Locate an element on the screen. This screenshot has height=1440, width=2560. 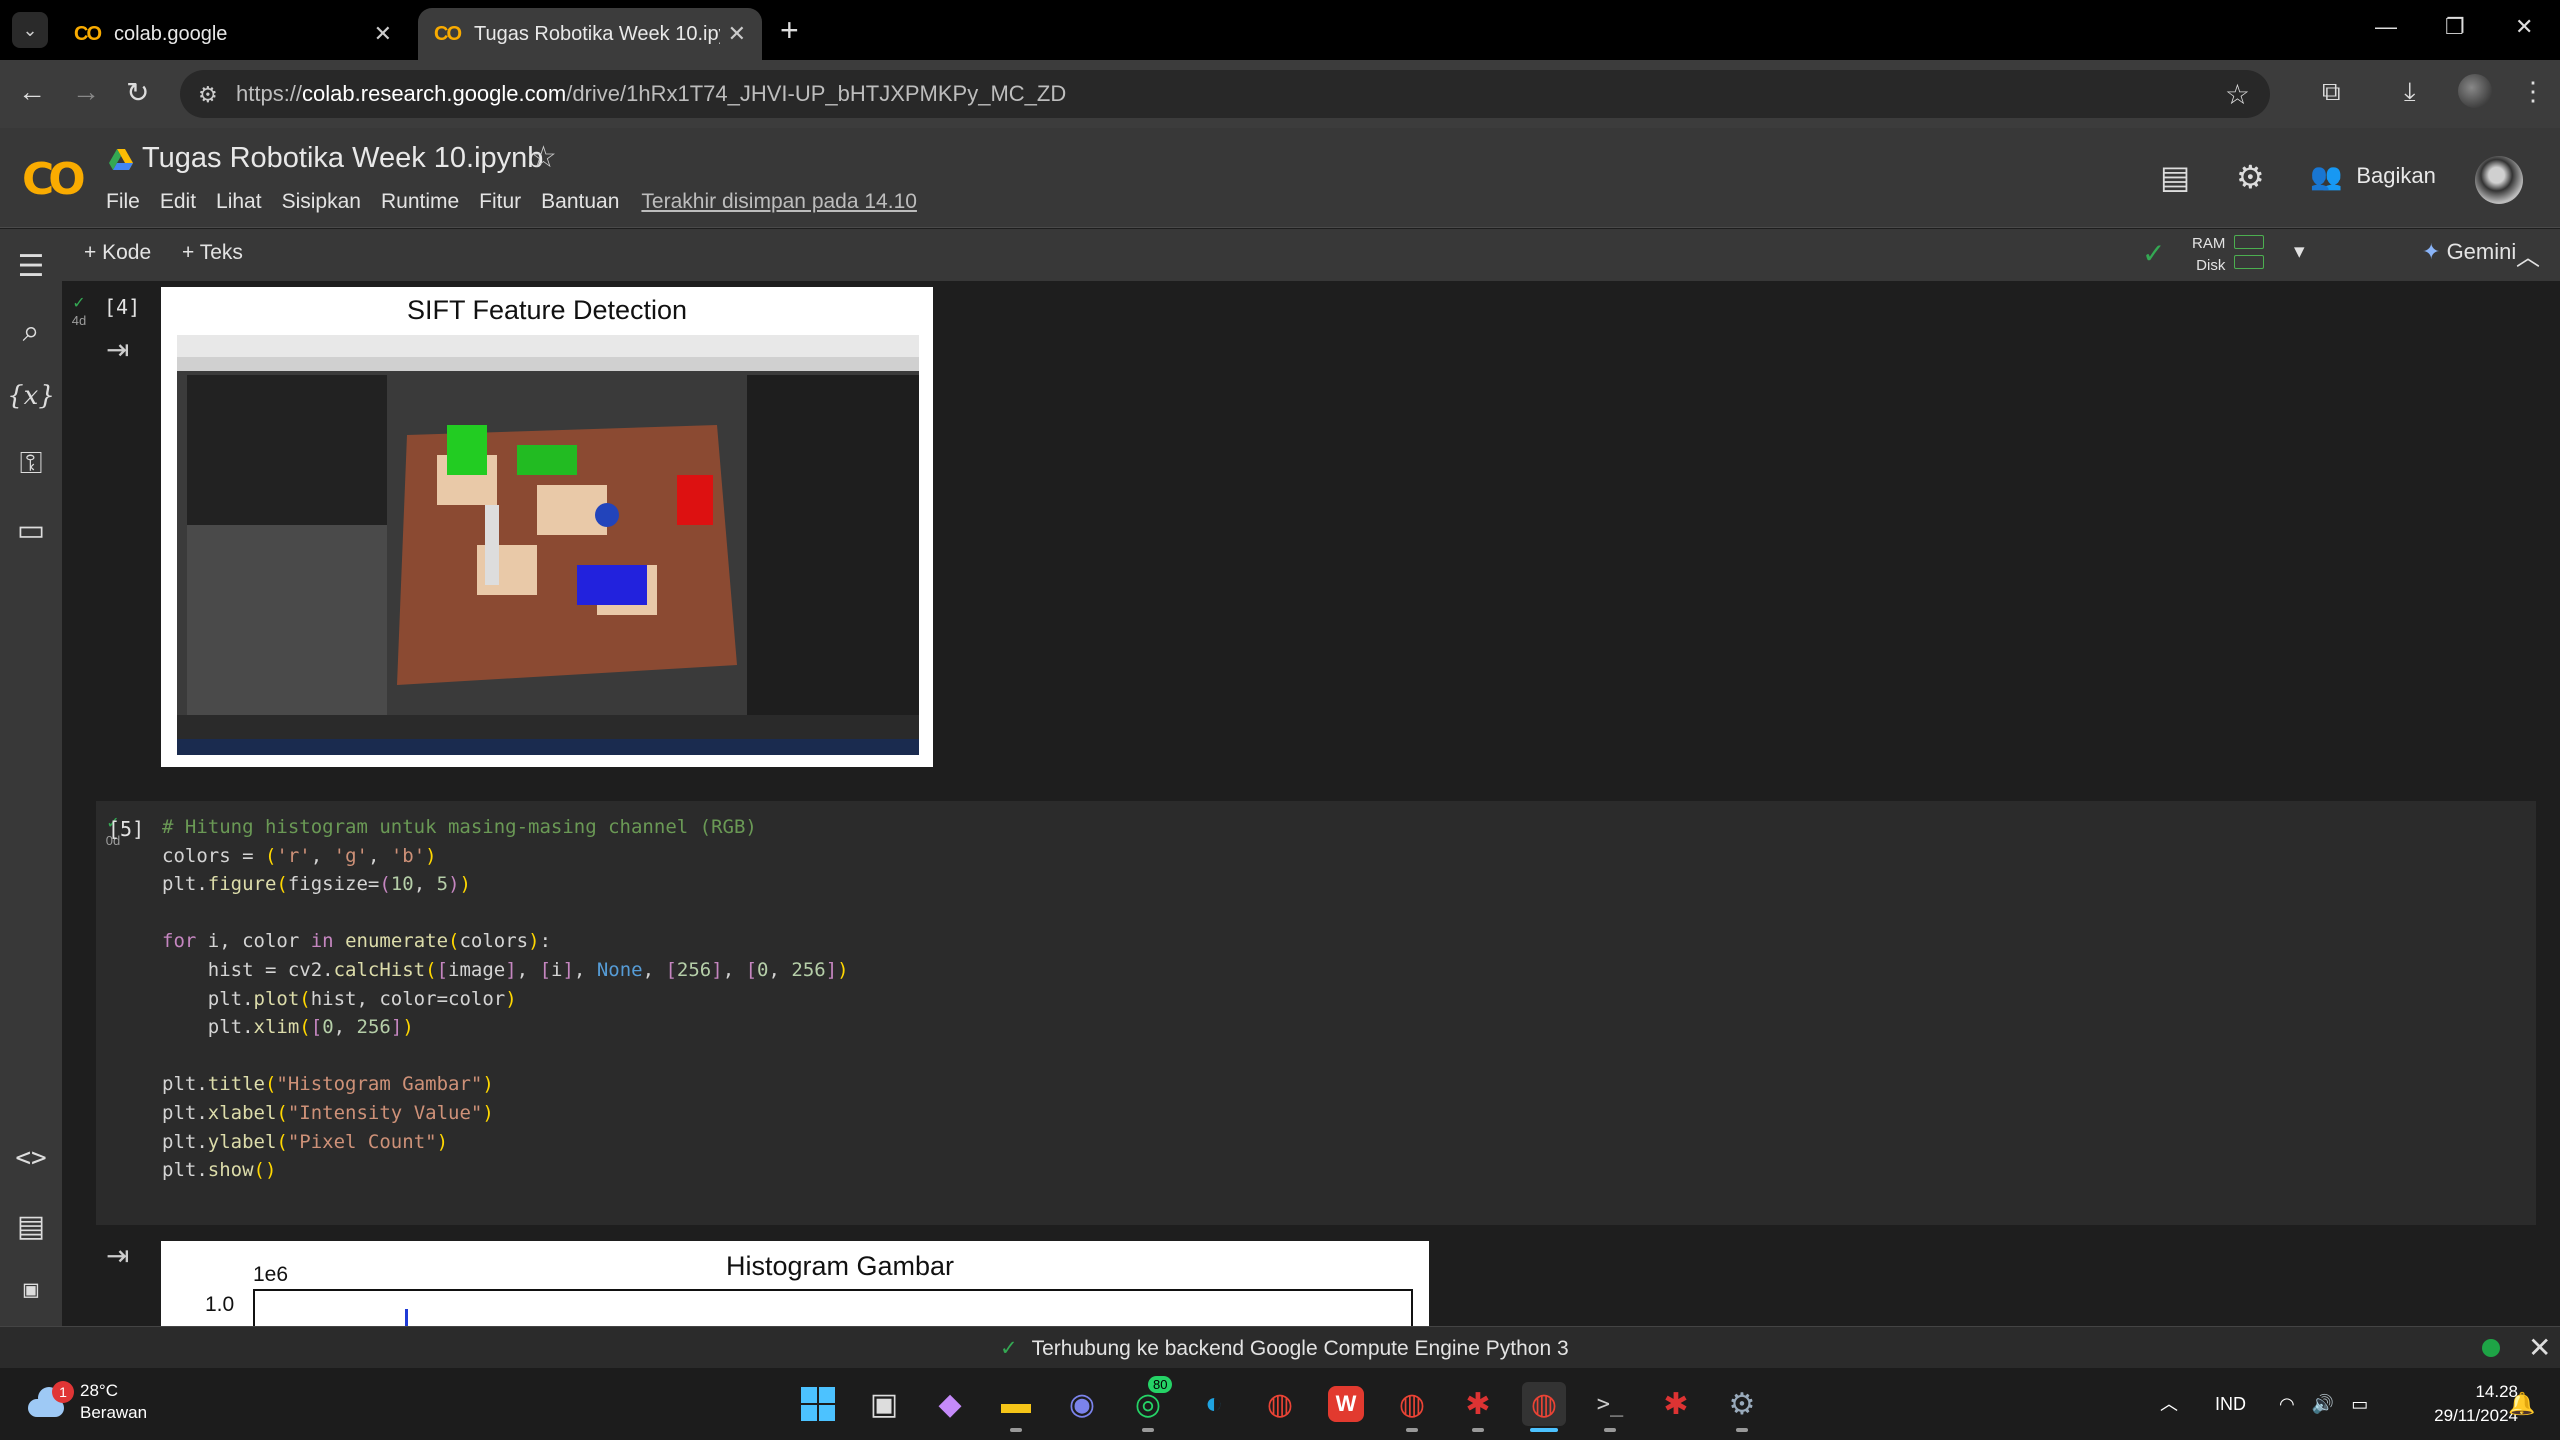
back-arrow-icon: ← is located at coordinates (32, 92).